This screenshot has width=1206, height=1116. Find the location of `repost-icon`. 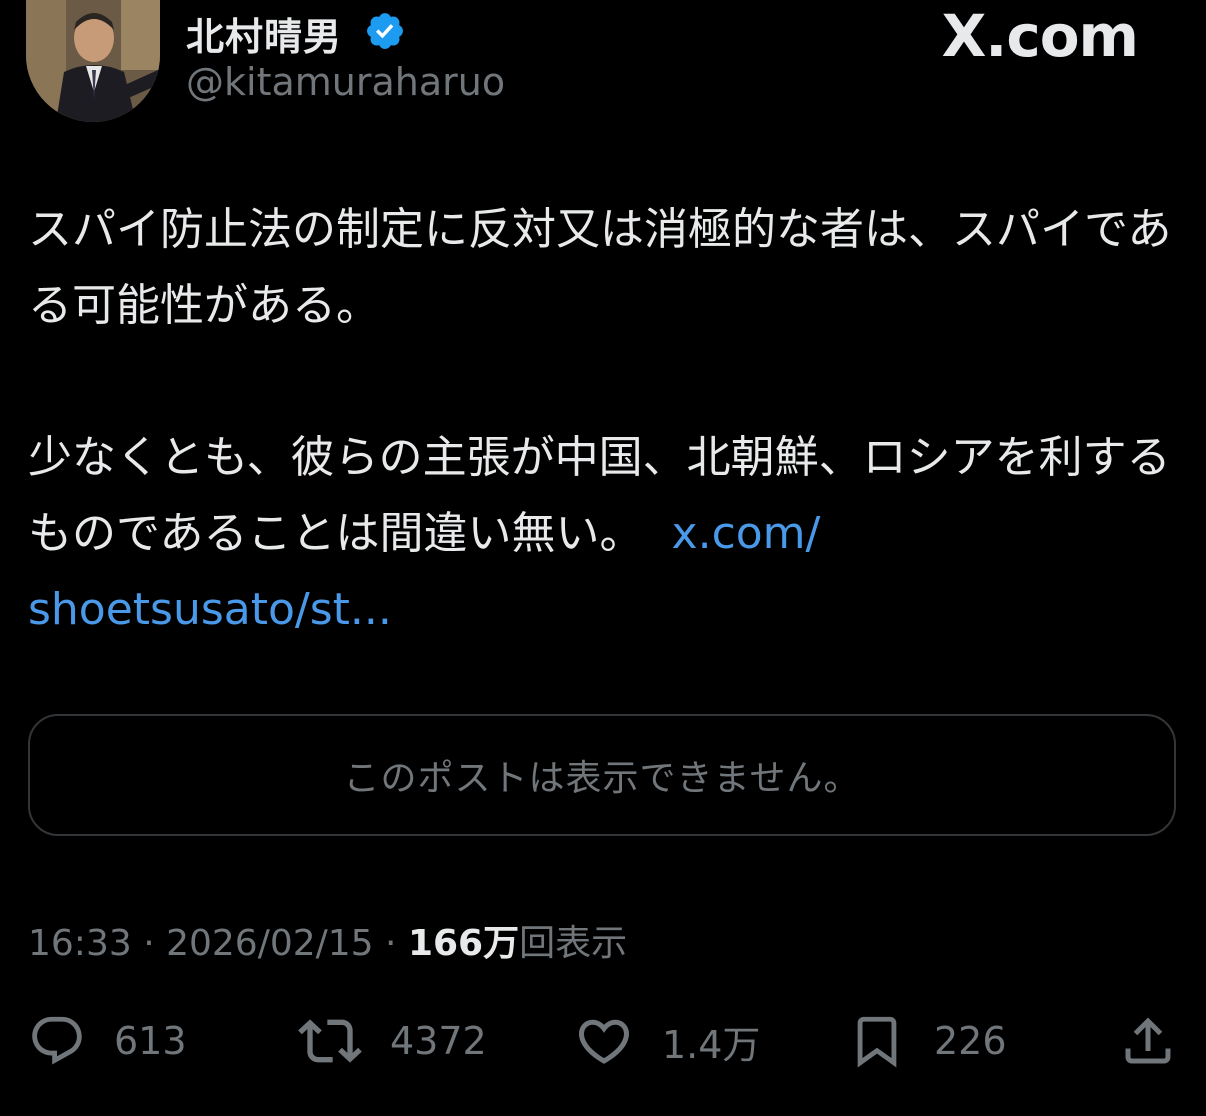

repost-icon is located at coordinates (330, 1041).